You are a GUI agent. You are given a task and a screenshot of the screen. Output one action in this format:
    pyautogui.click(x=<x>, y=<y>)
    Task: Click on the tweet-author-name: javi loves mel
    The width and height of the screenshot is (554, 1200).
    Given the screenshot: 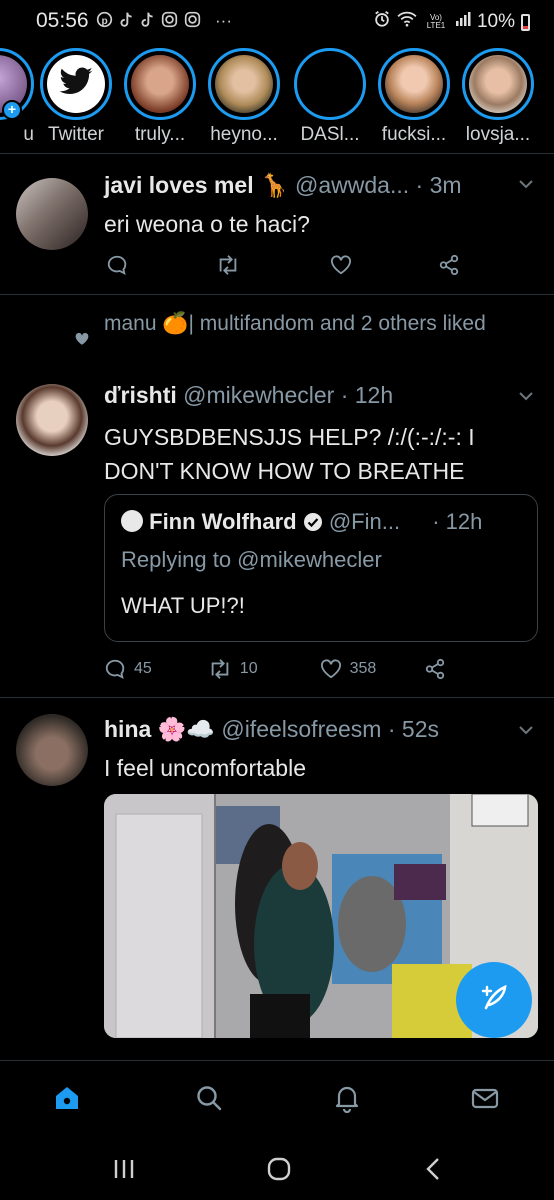 What is the action you would take?
    pyautogui.click(x=179, y=185)
    